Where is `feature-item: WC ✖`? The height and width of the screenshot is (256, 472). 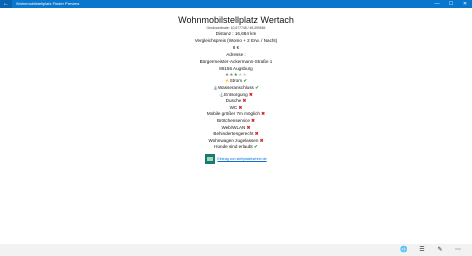 feature-item: WC ✖ is located at coordinates (236, 108).